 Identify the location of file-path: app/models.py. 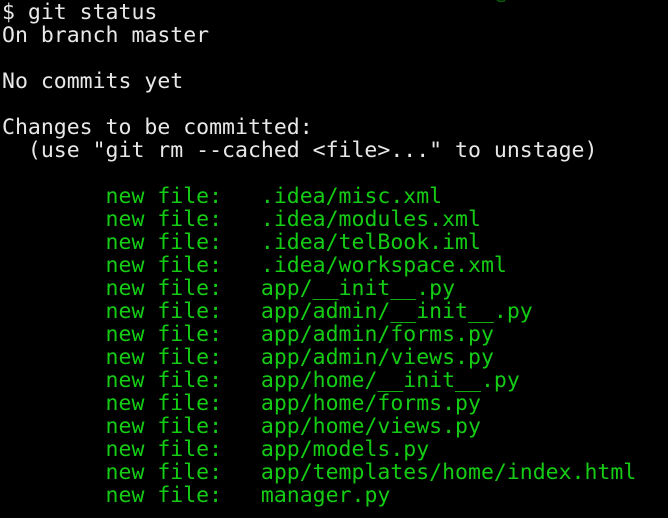
(345, 449).